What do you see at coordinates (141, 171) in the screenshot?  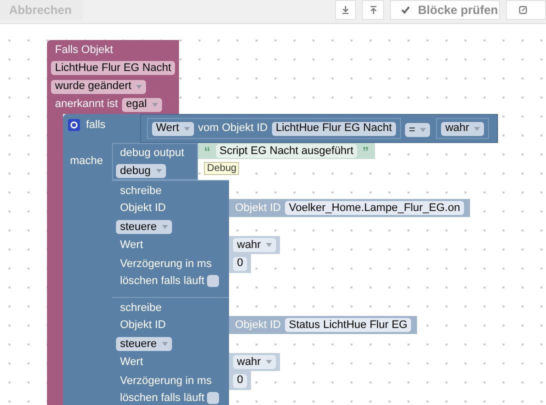 I see `level-dropdown: debug` at bounding box center [141, 171].